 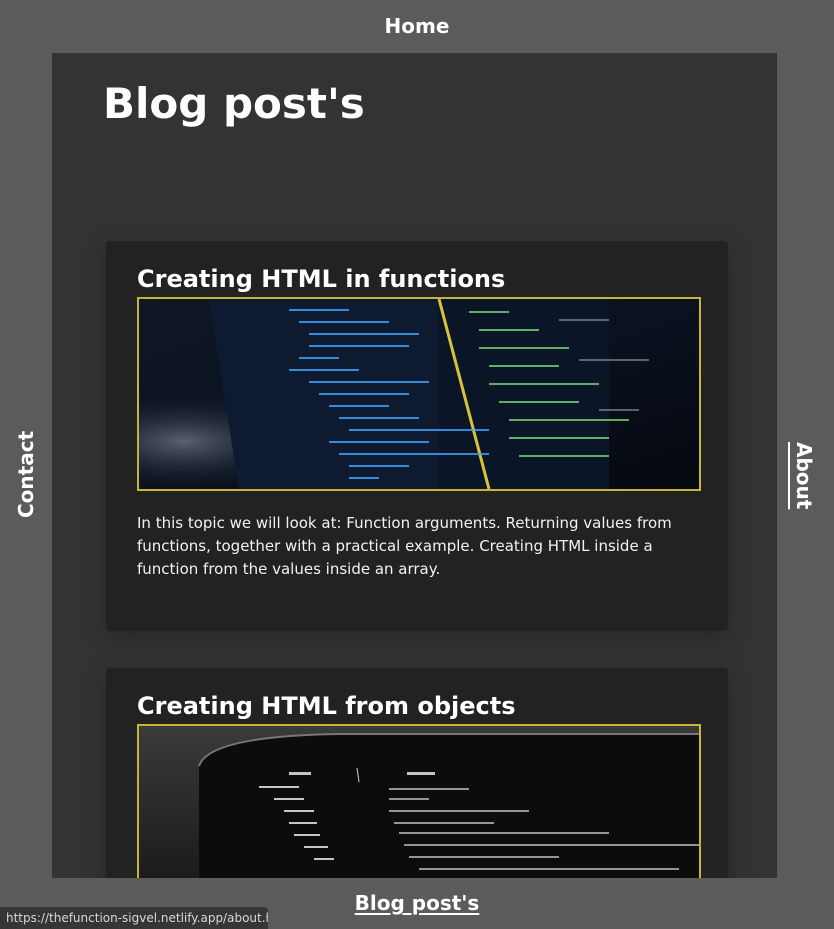 What do you see at coordinates (801, 476) in the screenshot?
I see `nav-about-link: About` at bounding box center [801, 476].